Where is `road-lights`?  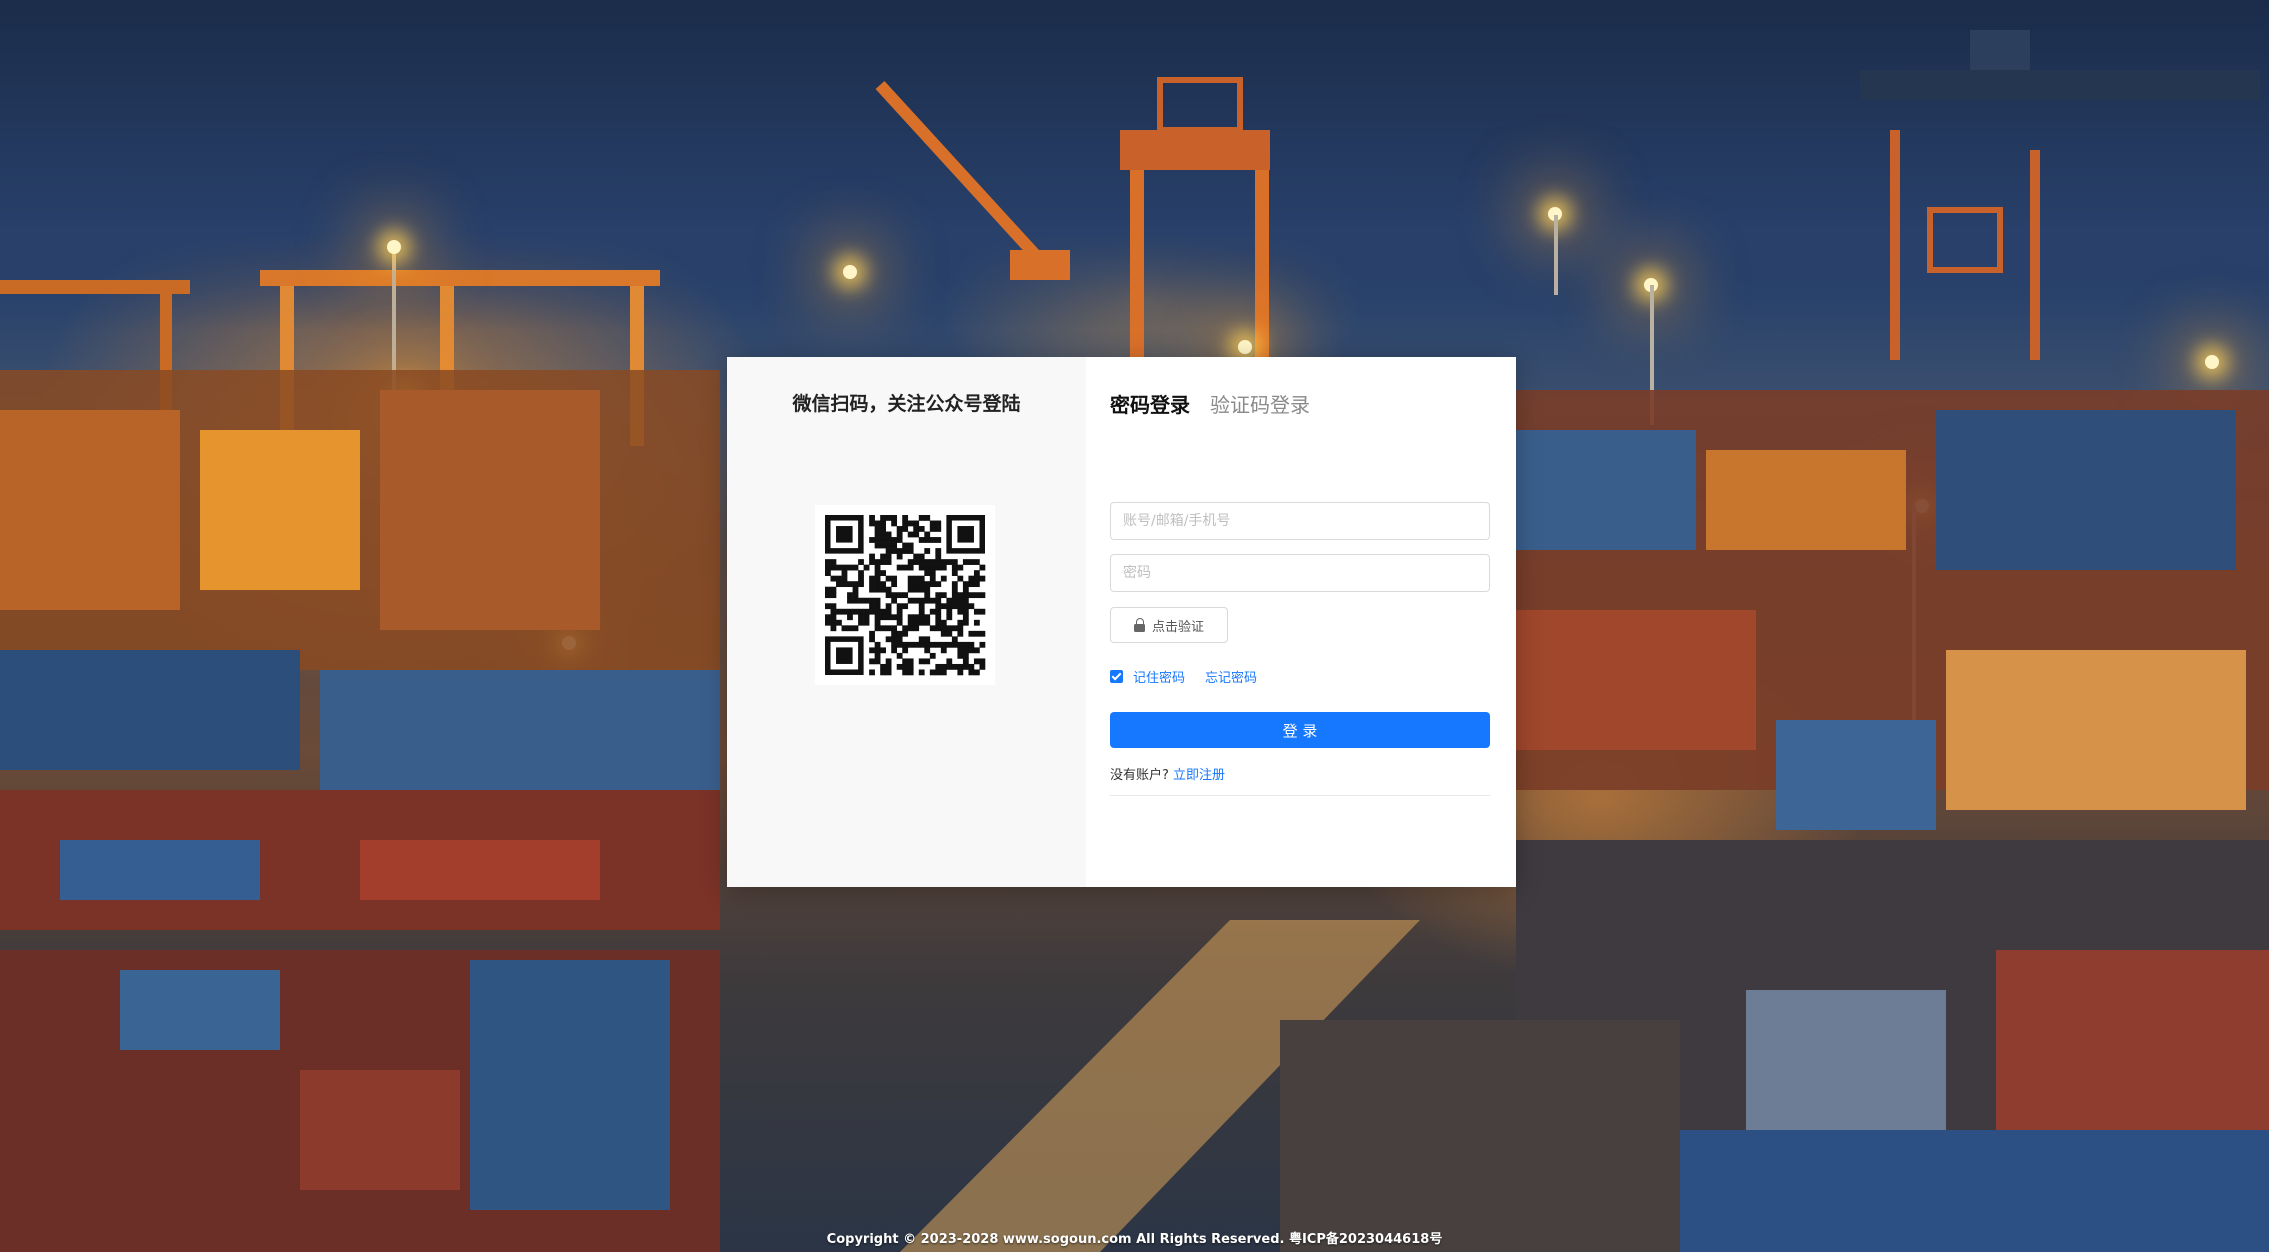
road-lights is located at coordinates (1290, 1086).